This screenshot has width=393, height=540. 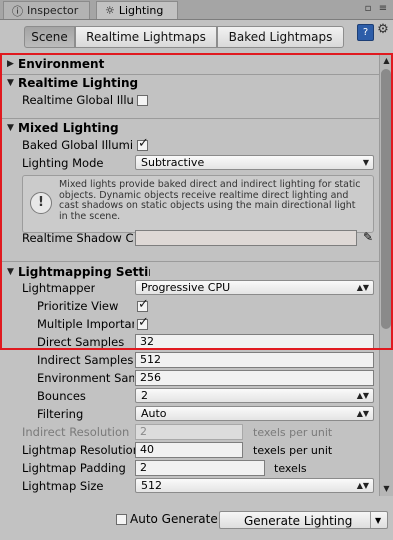 I want to click on scrollbar-thumb, so click(x=386, y=199).